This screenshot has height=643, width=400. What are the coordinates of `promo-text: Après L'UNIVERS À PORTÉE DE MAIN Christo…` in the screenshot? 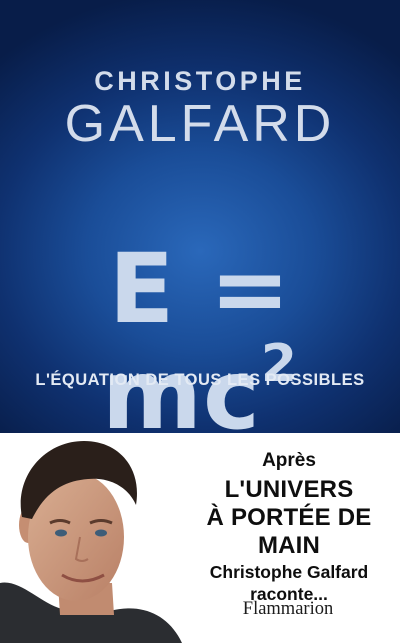 It's located at (289, 519).